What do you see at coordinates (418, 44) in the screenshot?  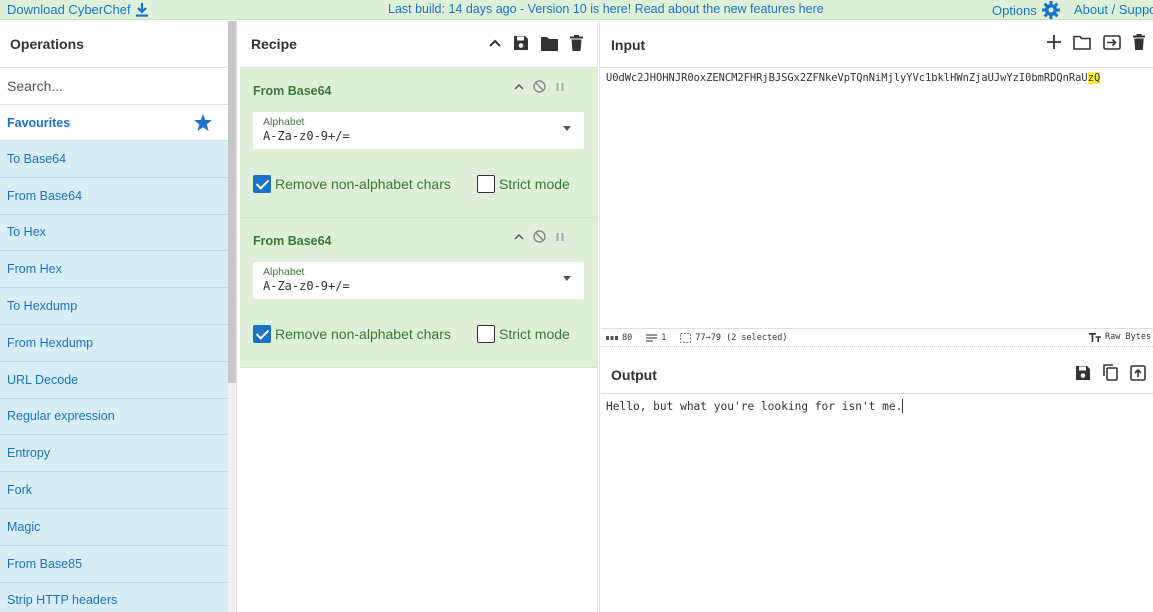 I see `recipe-header: Recipe` at bounding box center [418, 44].